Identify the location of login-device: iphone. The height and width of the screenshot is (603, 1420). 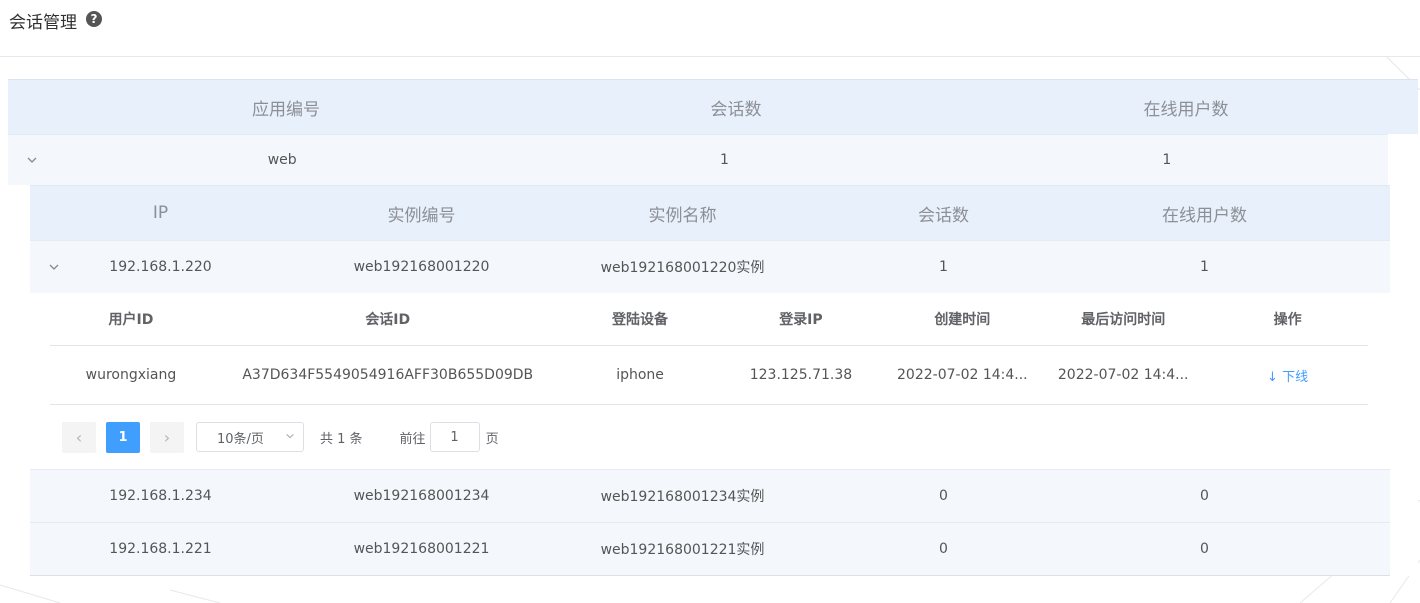
(640, 375).